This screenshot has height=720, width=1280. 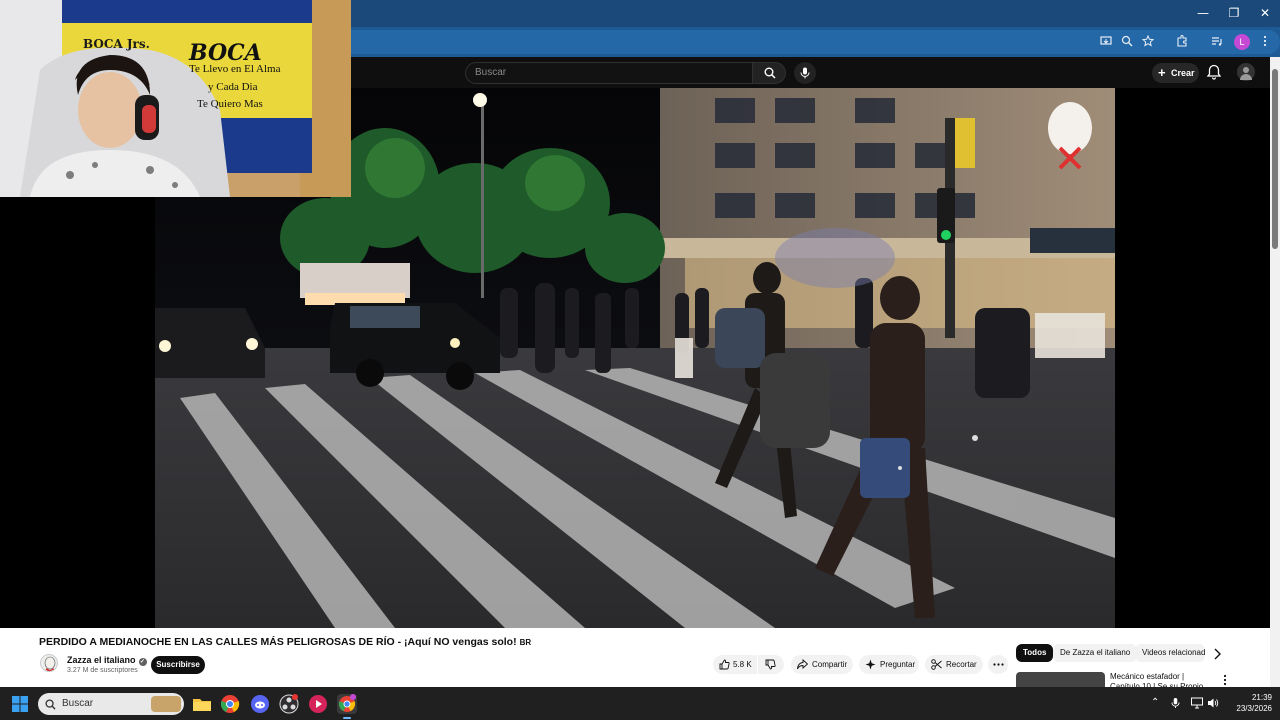 What do you see at coordinates (1254, 708) in the screenshot?
I see `clock-date: 23/3/2026` at bounding box center [1254, 708].